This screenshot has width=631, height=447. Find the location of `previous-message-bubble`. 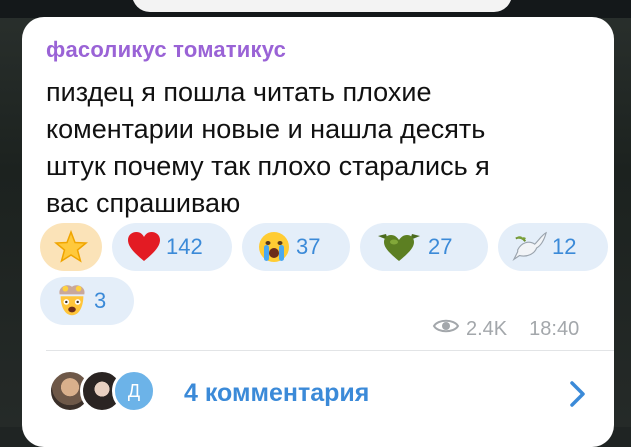

previous-message-bubble is located at coordinates (322, 6).